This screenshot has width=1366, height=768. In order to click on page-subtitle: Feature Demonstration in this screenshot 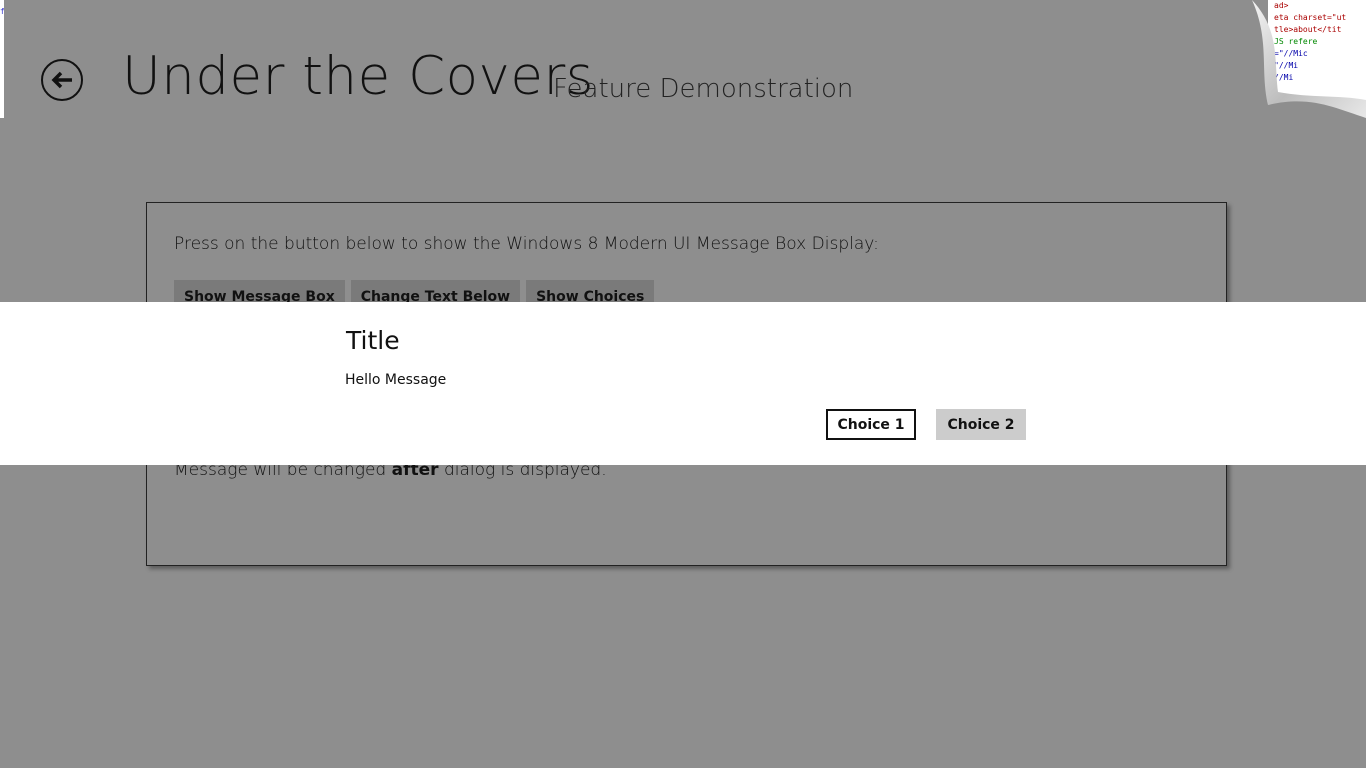, I will do `click(703, 89)`.